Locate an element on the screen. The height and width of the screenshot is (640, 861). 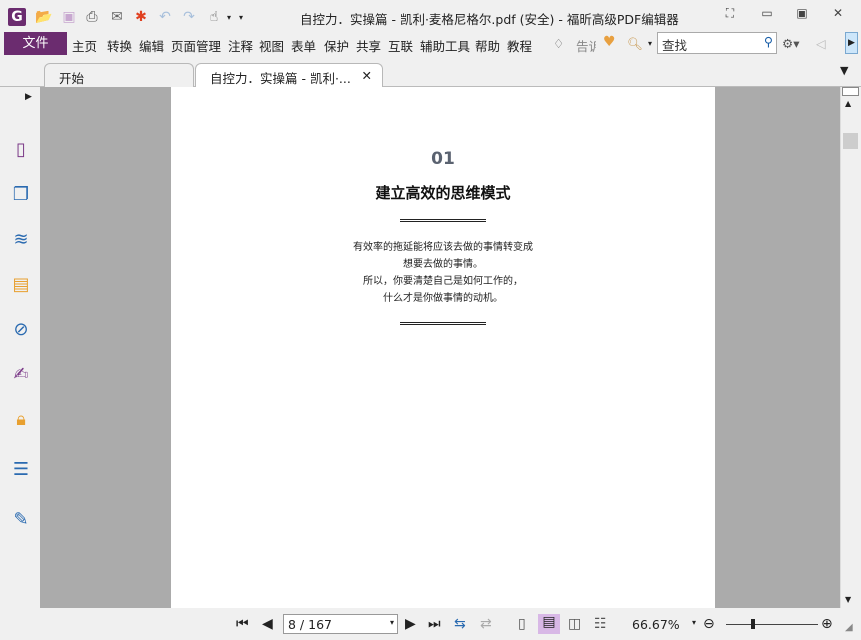
search-input: 查找 ⚲ is located at coordinates (717, 43).